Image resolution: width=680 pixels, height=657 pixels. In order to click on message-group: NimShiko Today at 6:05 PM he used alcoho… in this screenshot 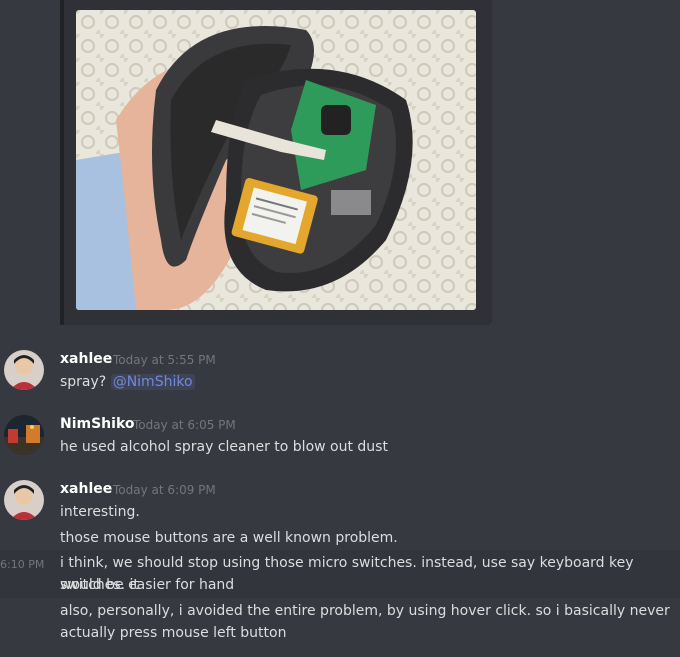, I will do `click(340, 437)`.